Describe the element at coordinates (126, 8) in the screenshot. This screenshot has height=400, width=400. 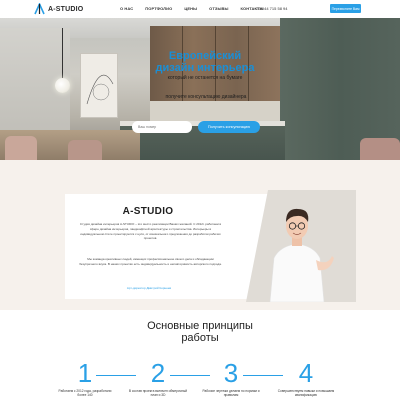
I see `nav-item-about: О НАС` at that location.